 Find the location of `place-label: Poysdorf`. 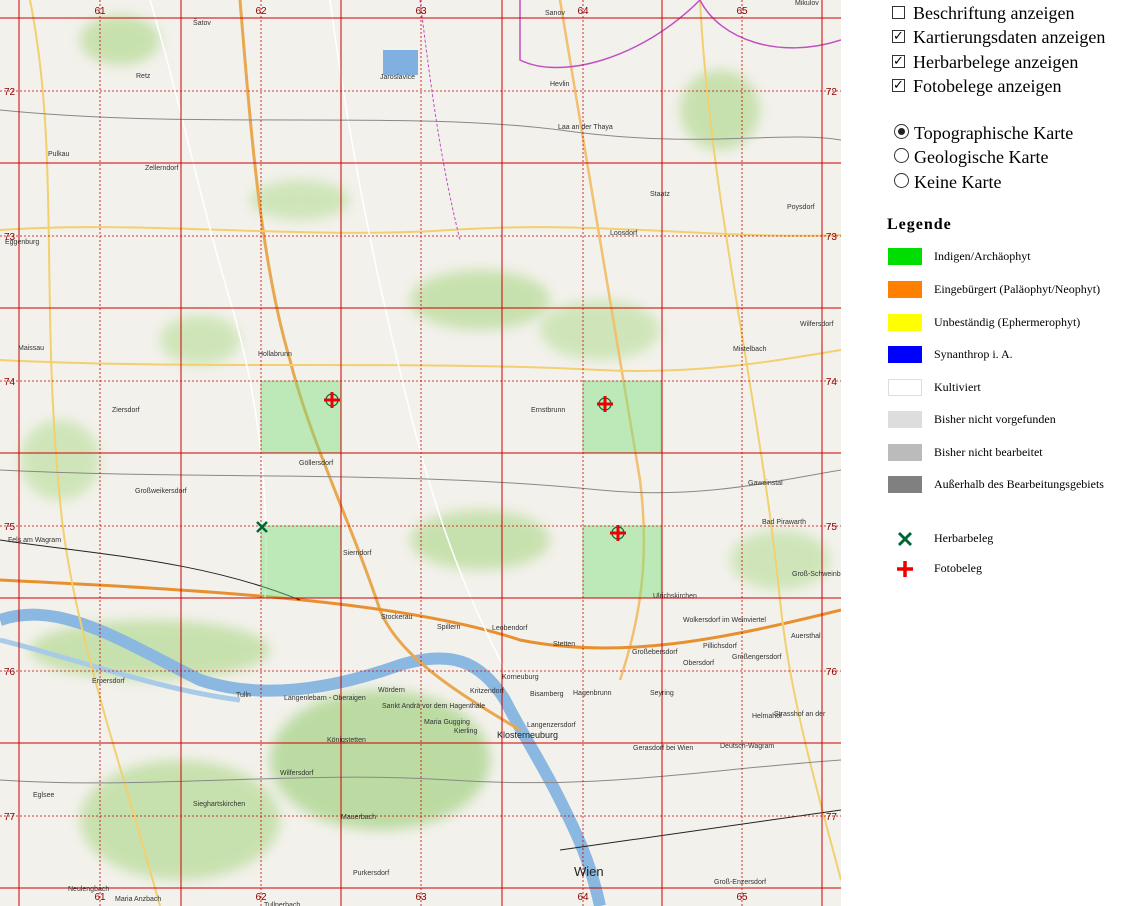

place-label: Poysdorf is located at coordinates (801, 207).